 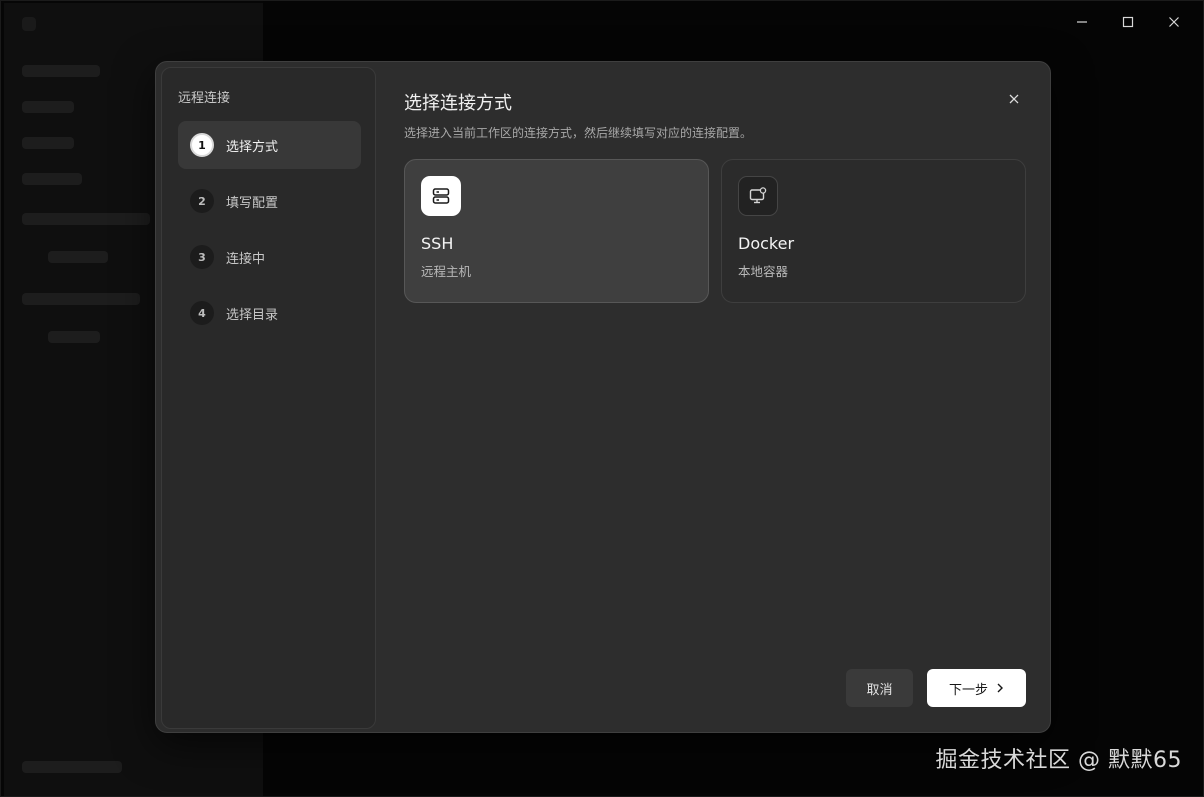 I want to click on dialog-close-button, so click(x=1014, y=99).